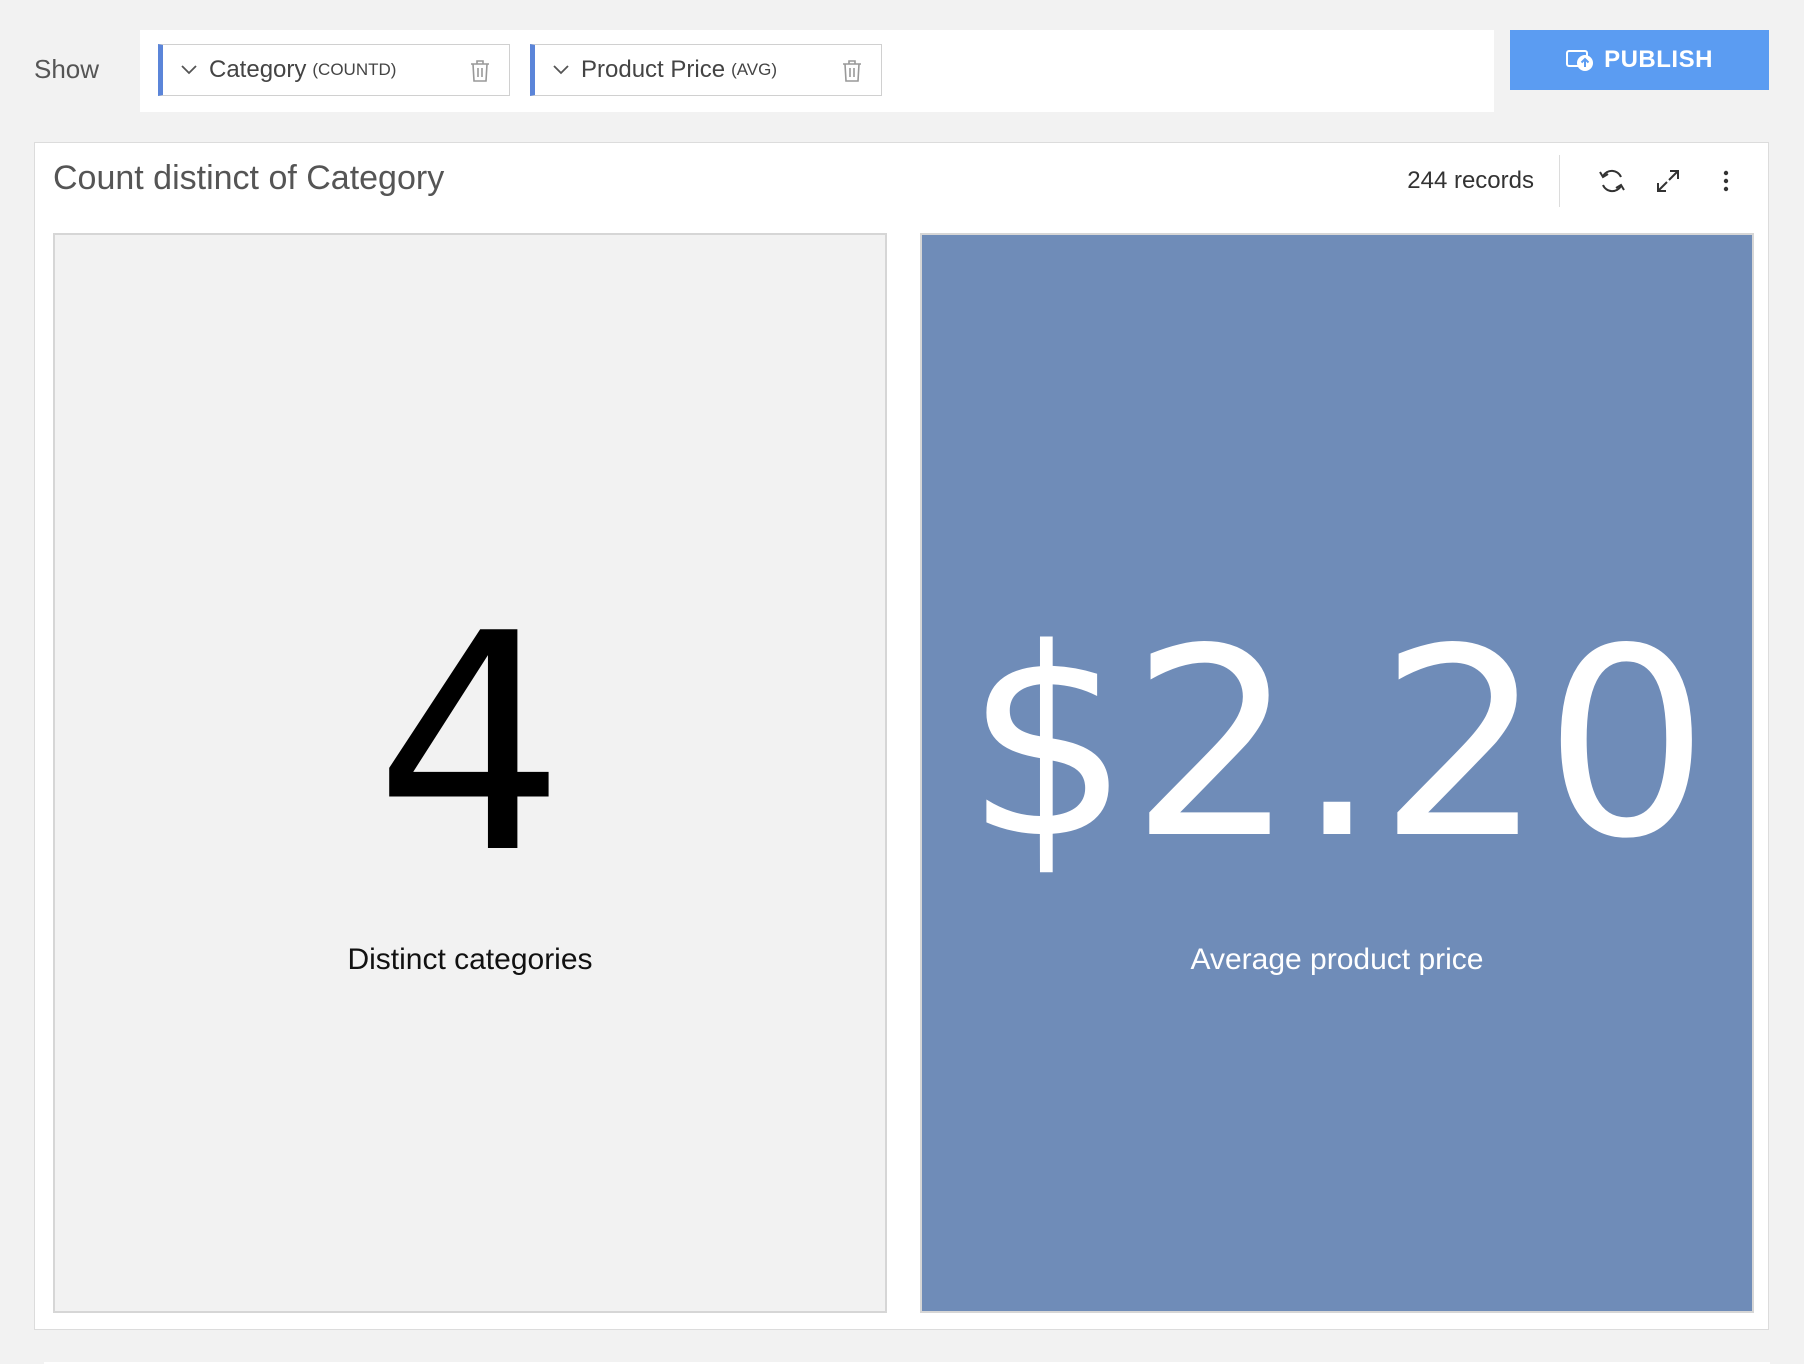 This screenshot has height=1364, width=1804. Describe the element at coordinates (249, 178) in the screenshot. I see `chart-title: Count distinct of Category` at that location.